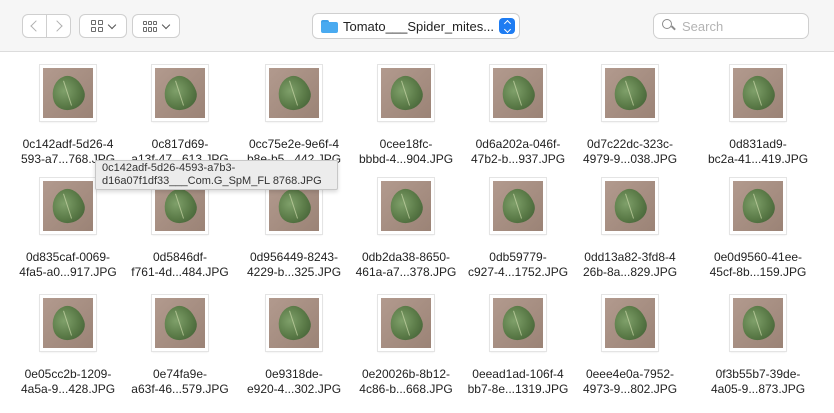  I want to click on file-name-line-1: 0e05cc2b-1209-, so click(68, 374).